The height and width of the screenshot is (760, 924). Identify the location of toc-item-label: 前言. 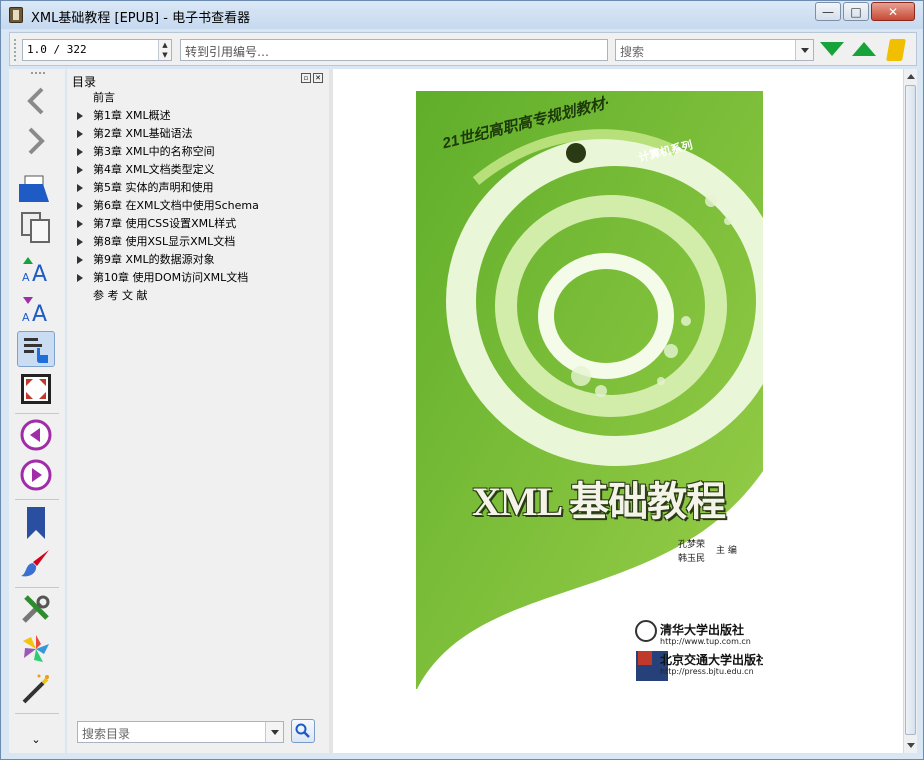
(104, 97).